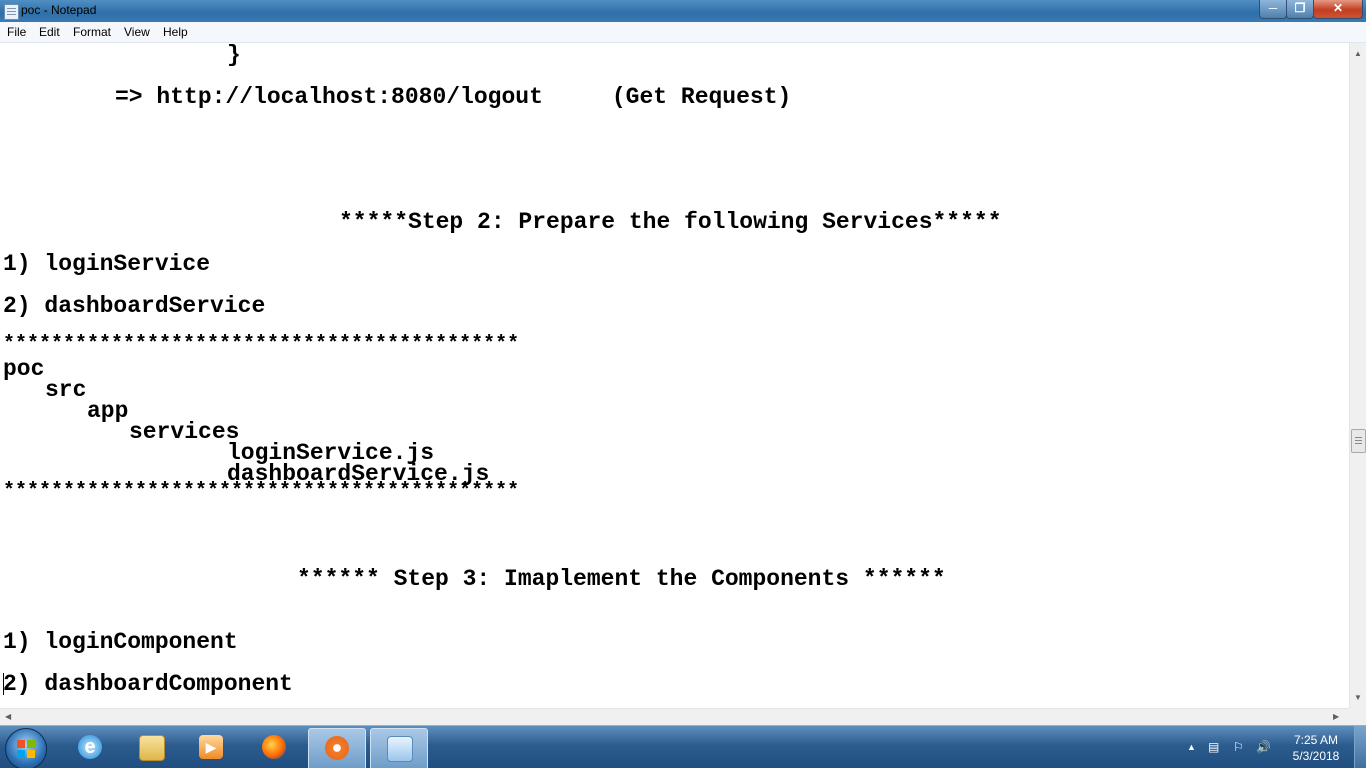  What do you see at coordinates (24, 369) in the screenshot?
I see `editor-line: poc` at bounding box center [24, 369].